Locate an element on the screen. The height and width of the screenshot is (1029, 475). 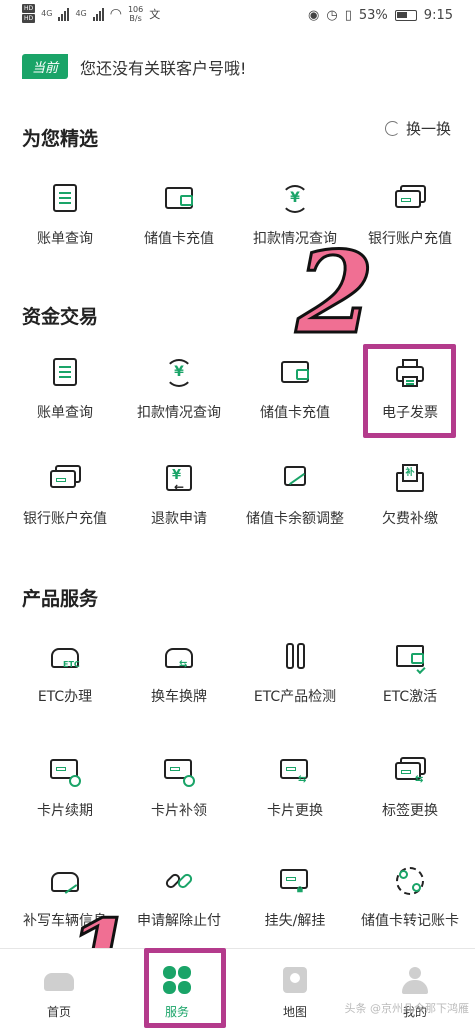
nav-label: 首页 is located at coordinates (58, 1012).